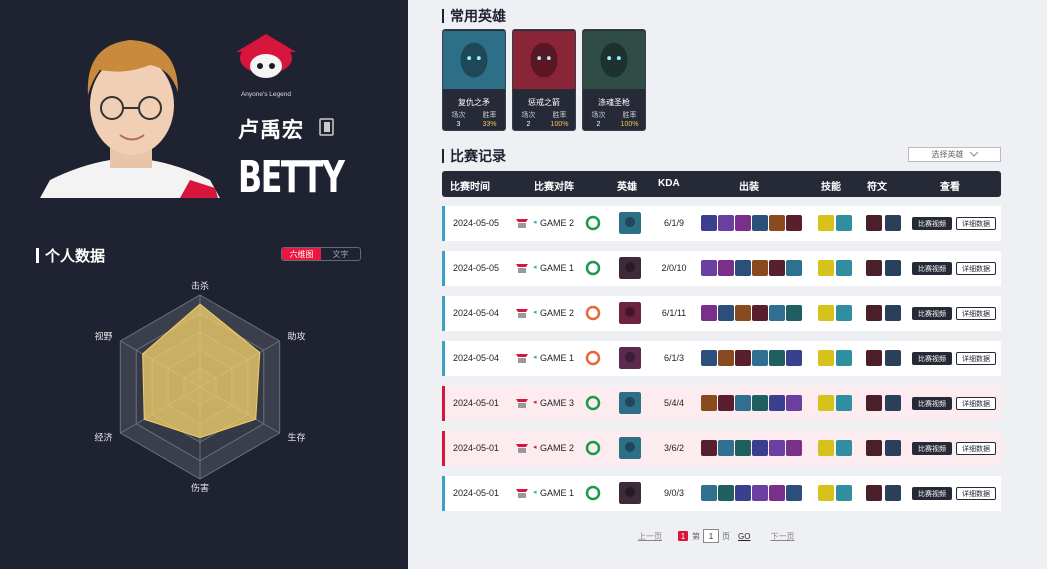 The height and width of the screenshot is (569, 1047). Describe the element at coordinates (557, 403) in the screenshot. I see `game-number: GAME 3` at that location.